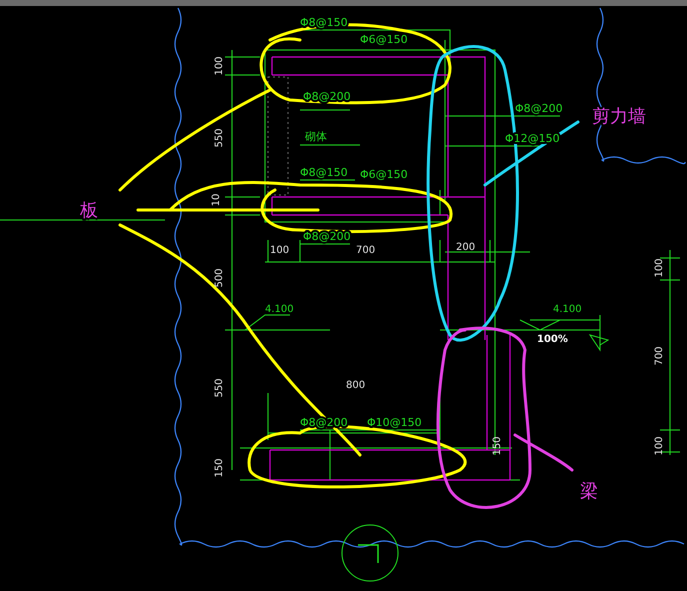  Describe the element at coordinates (370, 553) in the screenshot. I see `axis-bubble-icon` at that location.